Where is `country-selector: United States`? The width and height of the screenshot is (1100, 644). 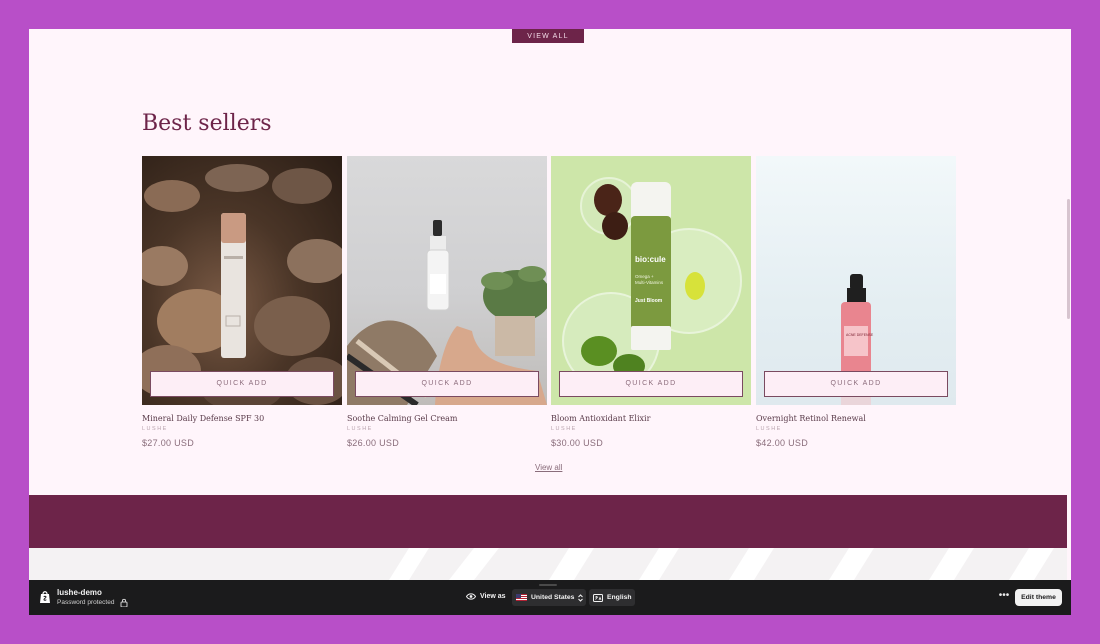 country-selector: United States is located at coordinates (549, 597).